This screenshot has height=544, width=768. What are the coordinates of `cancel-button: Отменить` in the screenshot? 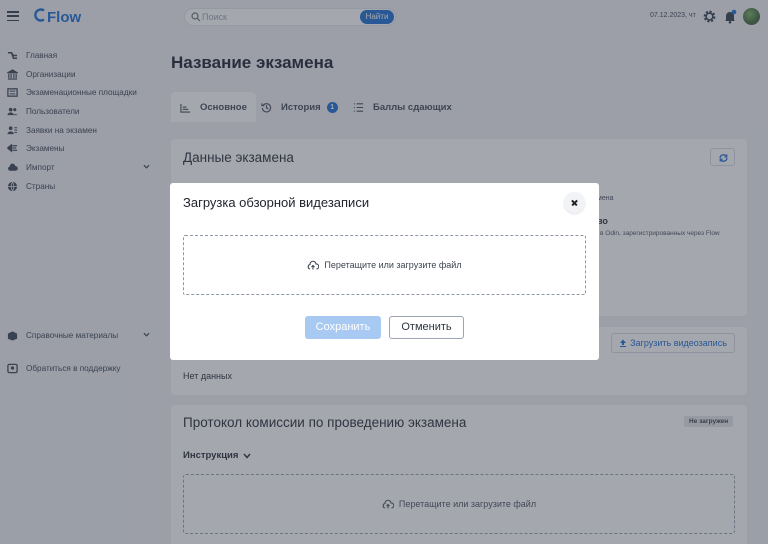 It's located at (426, 327).